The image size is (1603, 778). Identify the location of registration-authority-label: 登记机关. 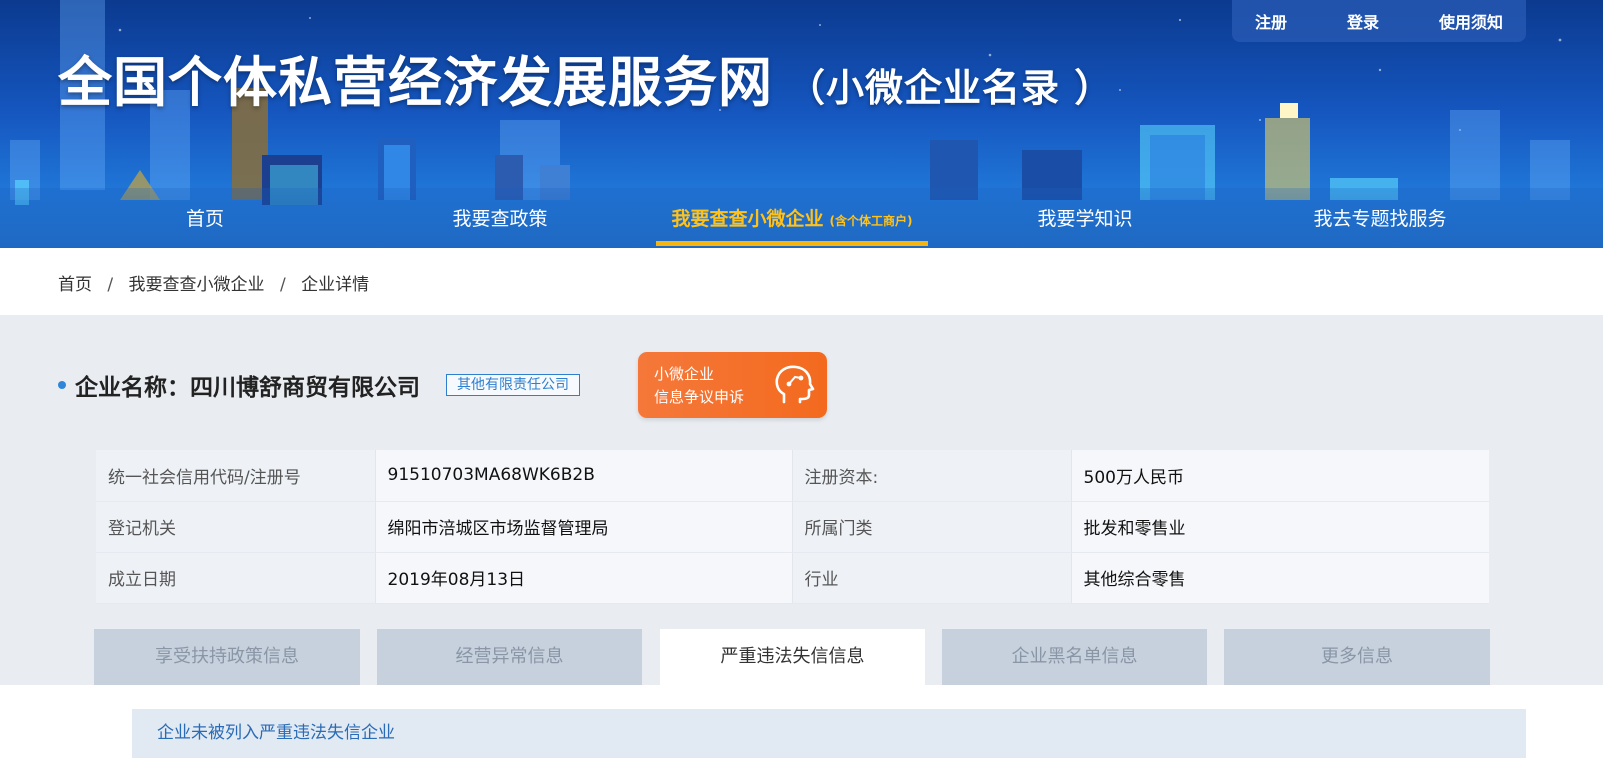
(236, 527).